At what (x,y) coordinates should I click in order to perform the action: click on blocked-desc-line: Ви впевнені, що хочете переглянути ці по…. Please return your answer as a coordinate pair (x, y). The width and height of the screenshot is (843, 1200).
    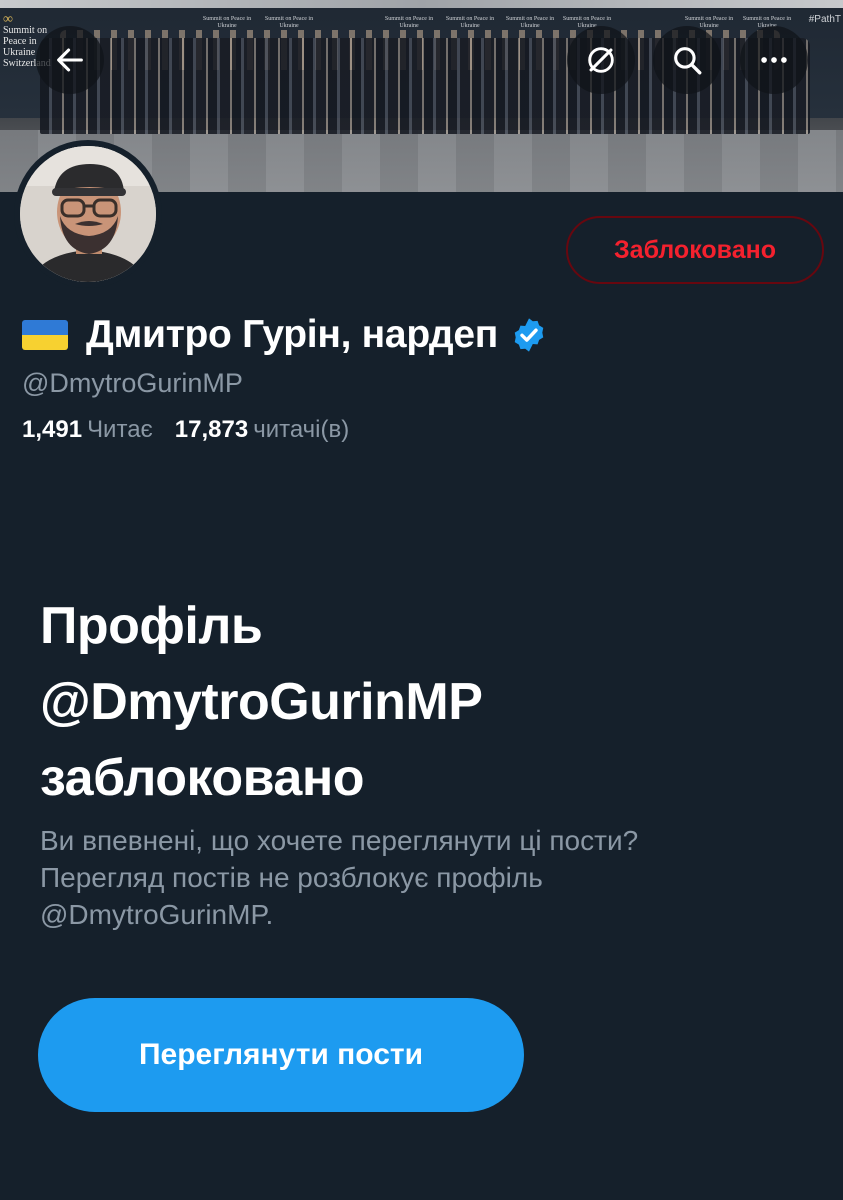
    Looking at the image, I should click on (339, 840).